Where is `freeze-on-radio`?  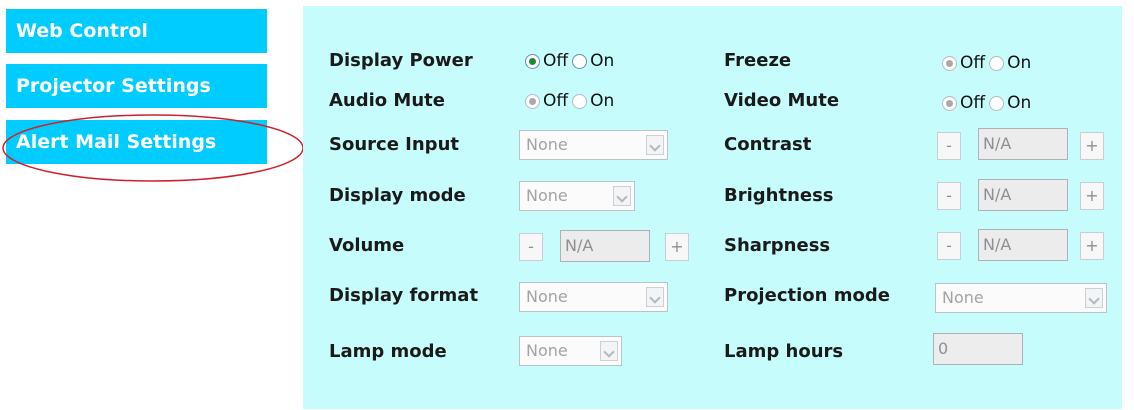 freeze-on-radio is located at coordinates (997, 63).